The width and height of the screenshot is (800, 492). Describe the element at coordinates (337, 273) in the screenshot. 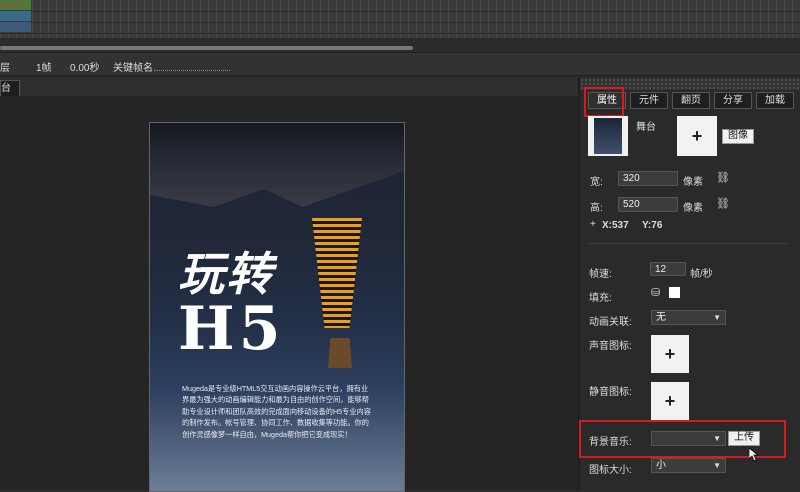

I see `poster-lantern-tower` at that location.